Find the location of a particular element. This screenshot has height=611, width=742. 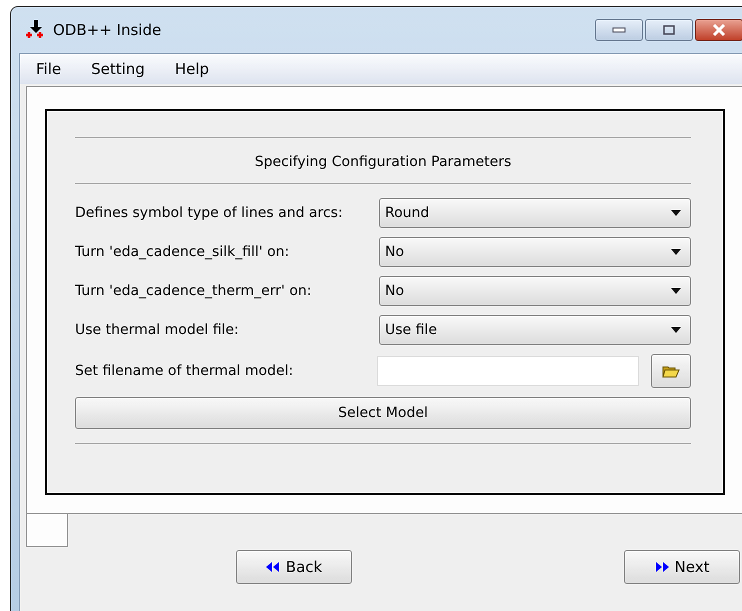

close-icon is located at coordinates (719, 30).